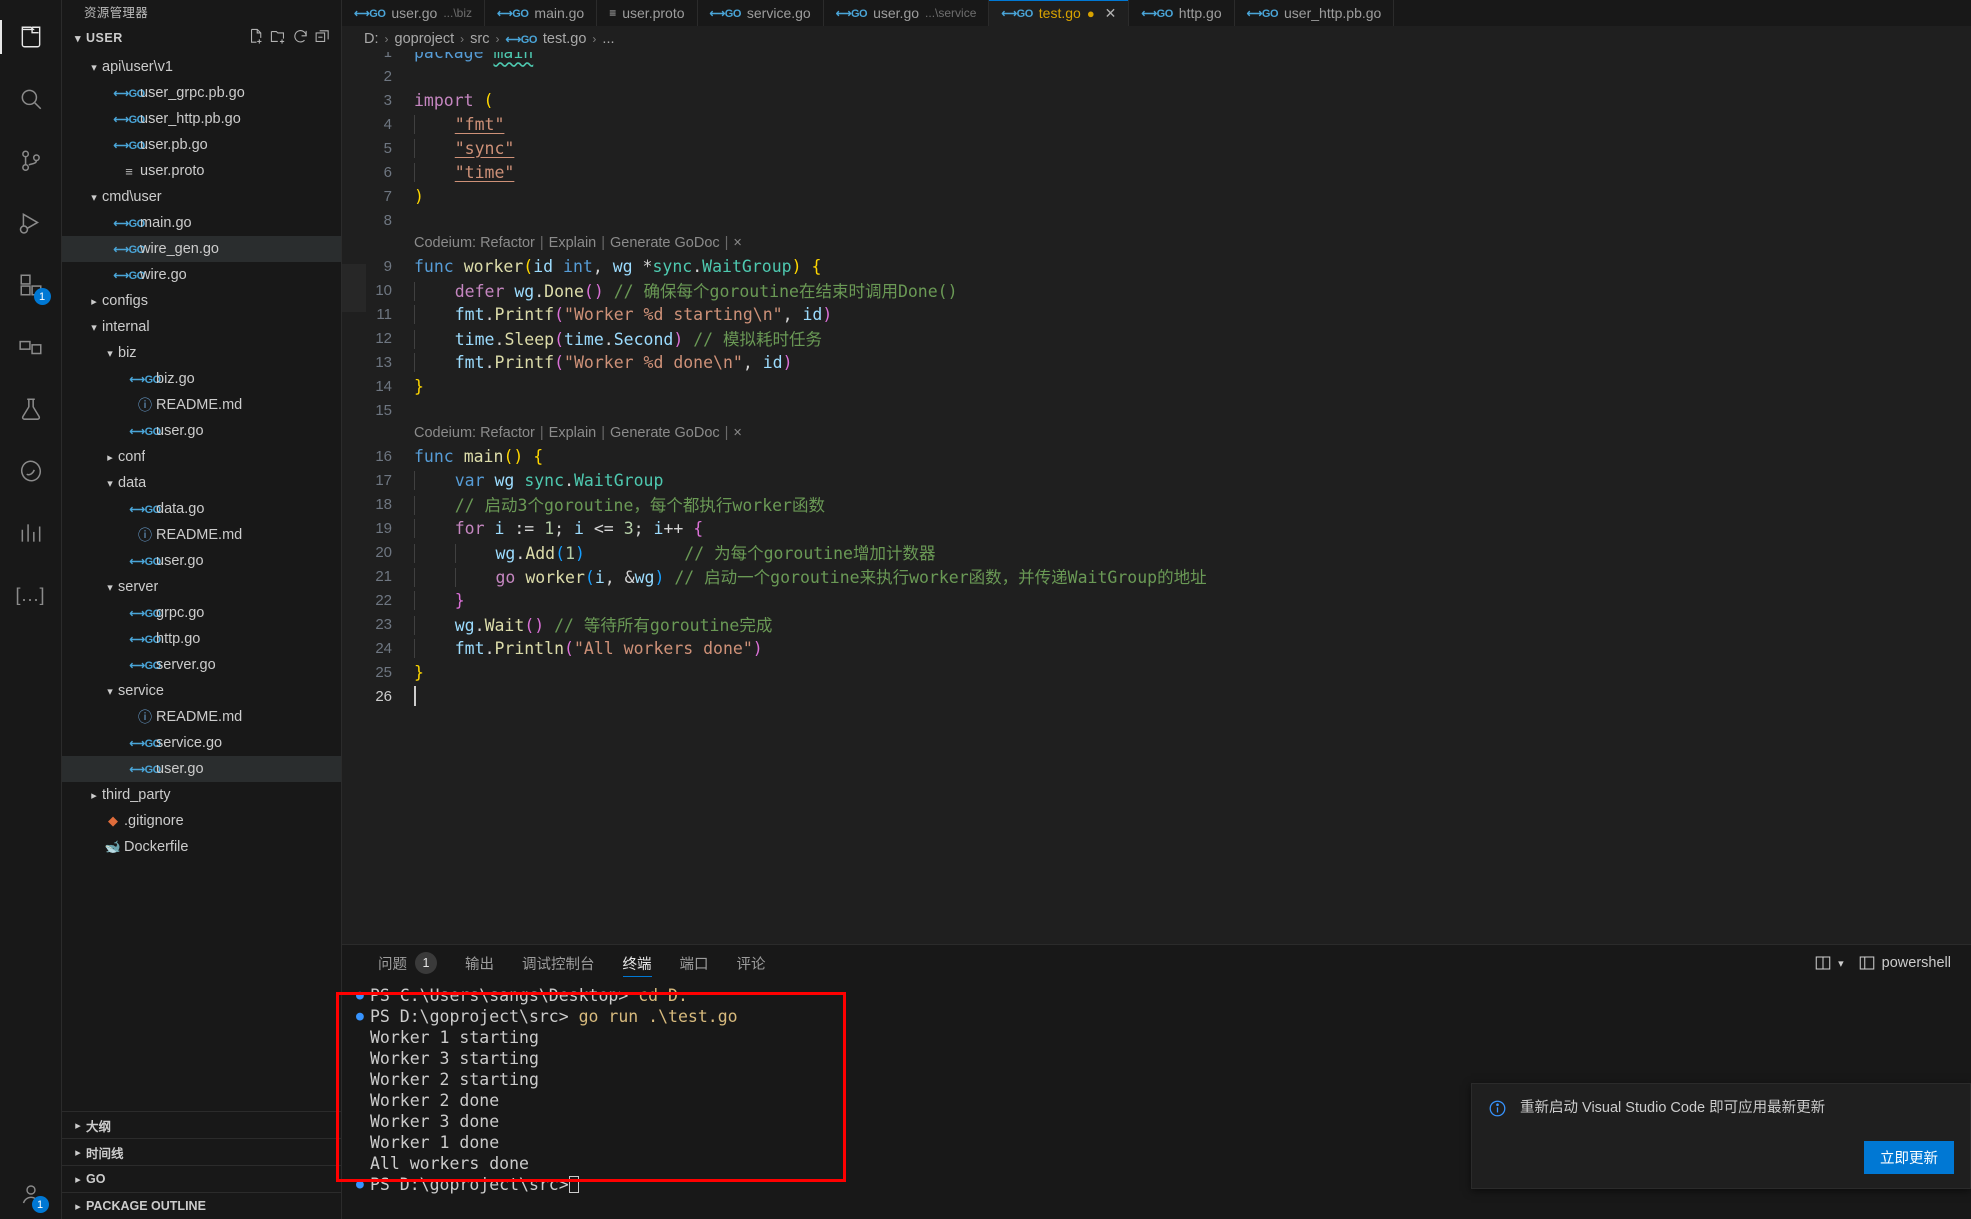 This screenshot has height=1219, width=1971. What do you see at coordinates (407, 963) in the screenshot?
I see `panel-tab-问题: 问题 1` at bounding box center [407, 963].